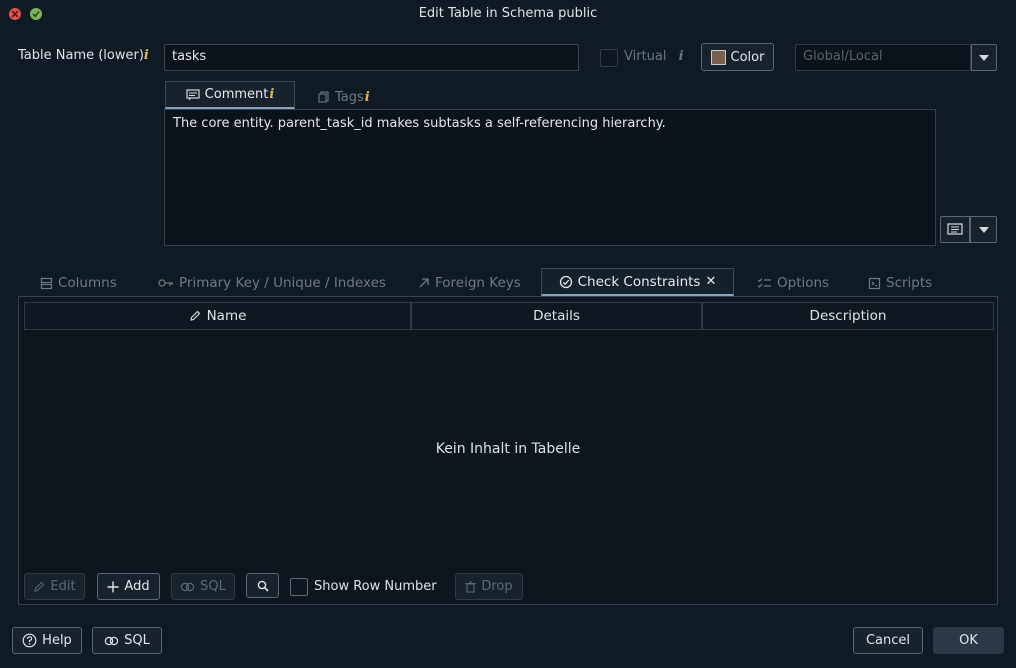  I want to click on column-header-name: Name, so click(217, 316).